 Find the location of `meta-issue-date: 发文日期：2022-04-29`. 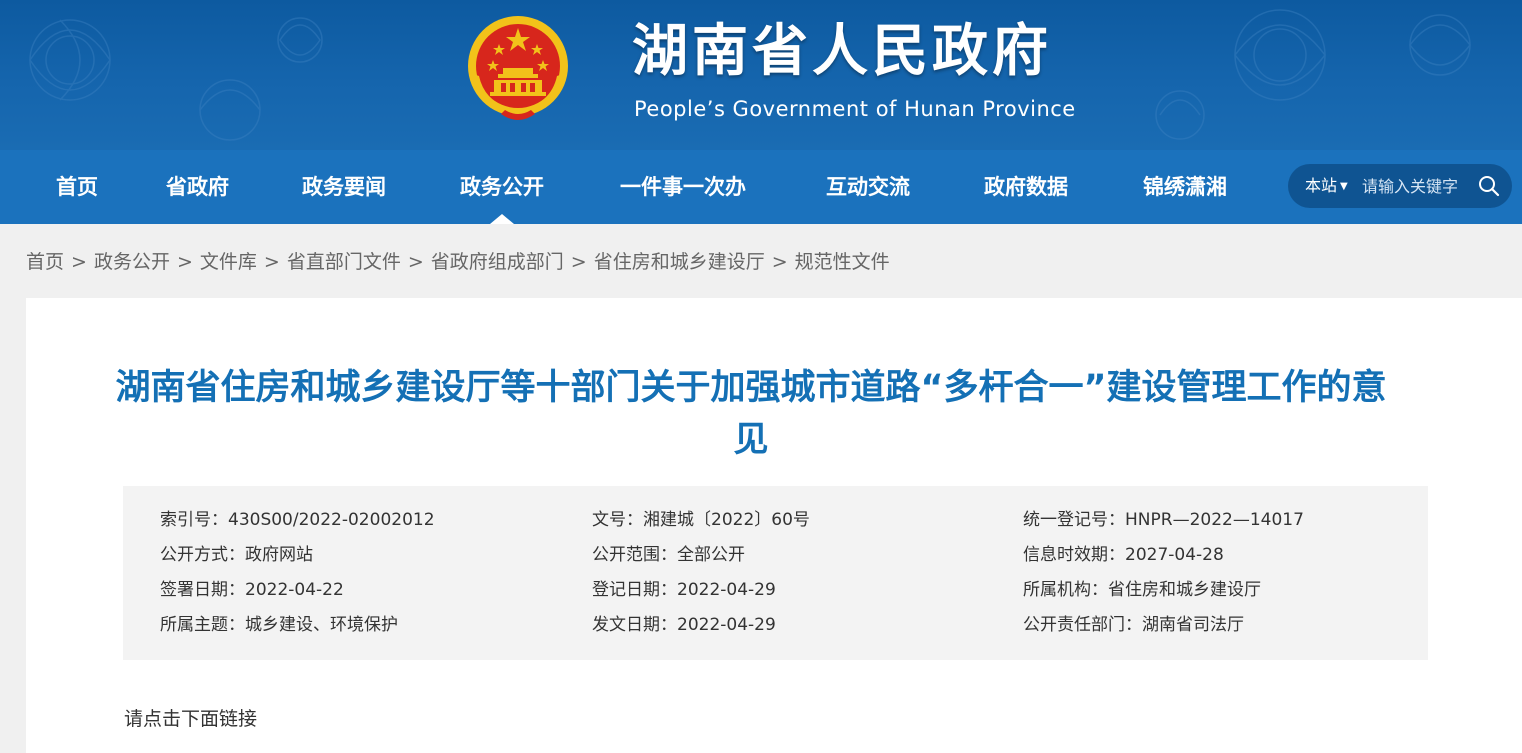

meta-issue-date: 发文日期：2022-04-29 is located at coordinates (684, 625).